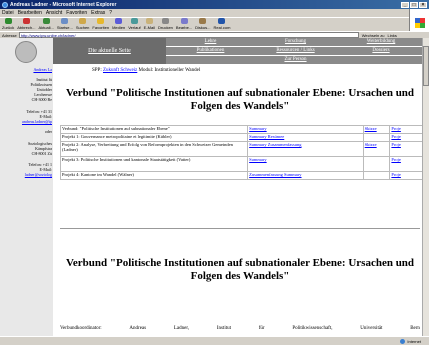  I want to click on vertical-scrollbar, so click(425, 187).